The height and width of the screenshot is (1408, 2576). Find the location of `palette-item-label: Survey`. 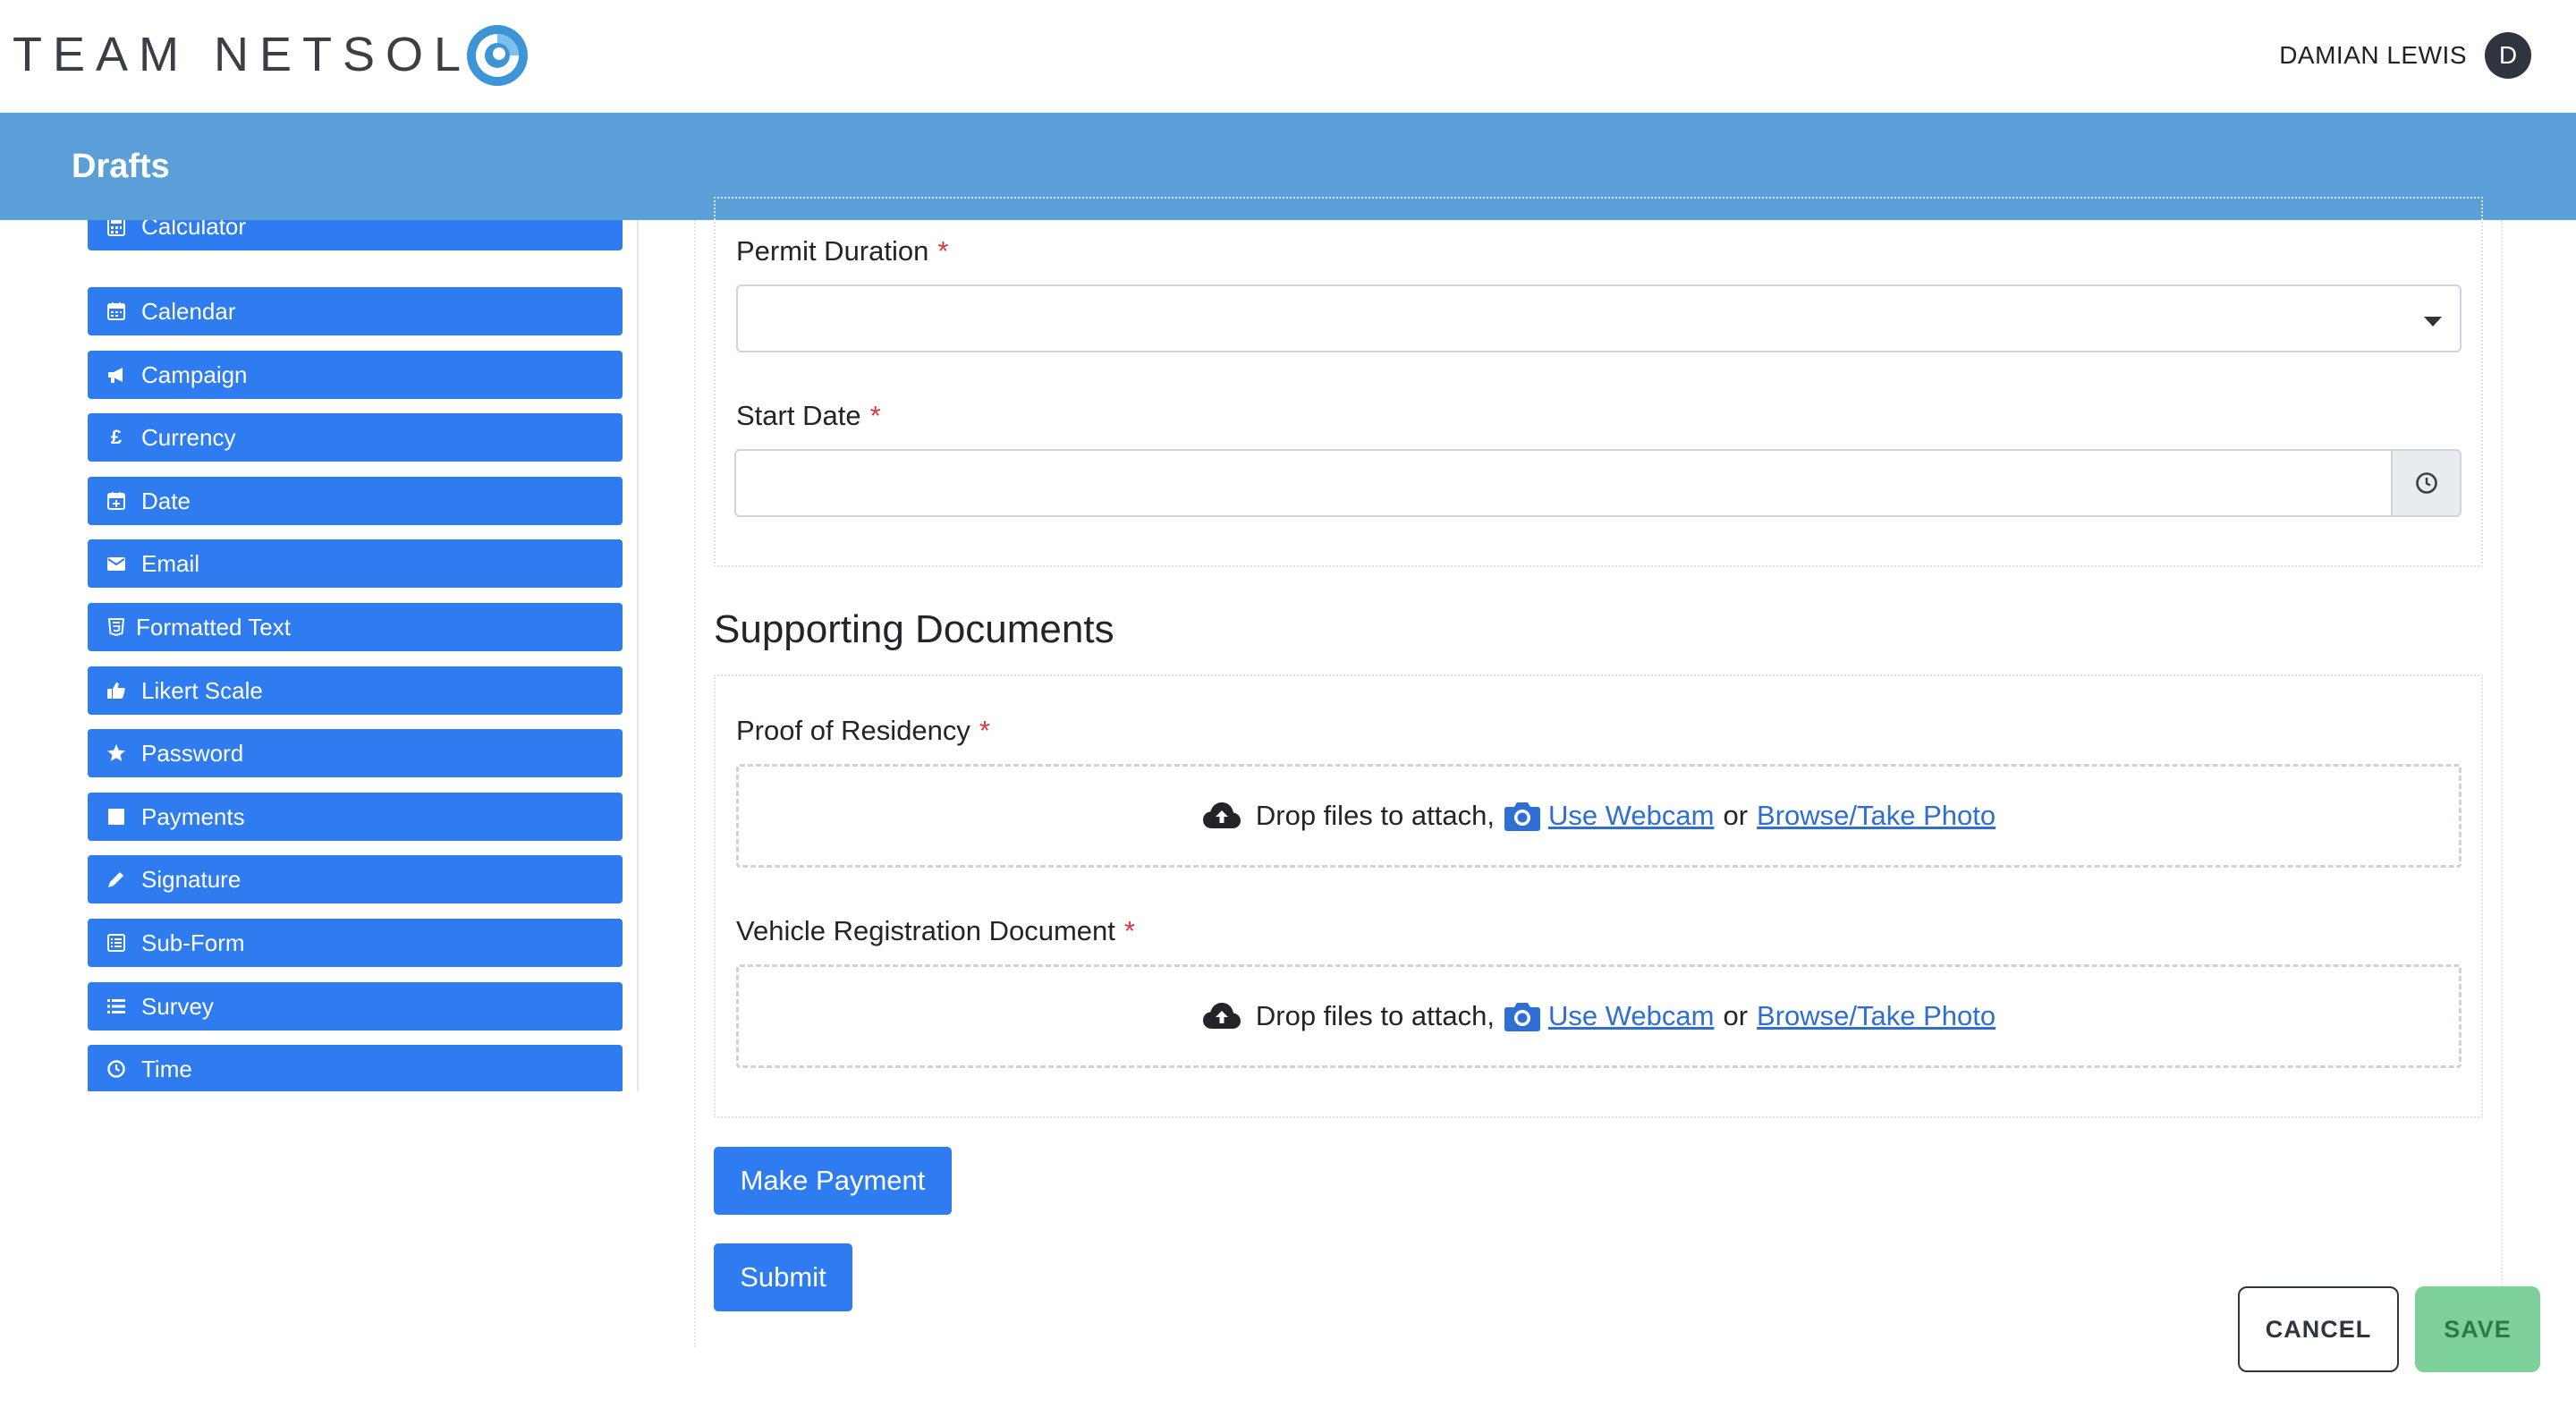

palette-item-label: Survey is located at coordinates (177, 1006).